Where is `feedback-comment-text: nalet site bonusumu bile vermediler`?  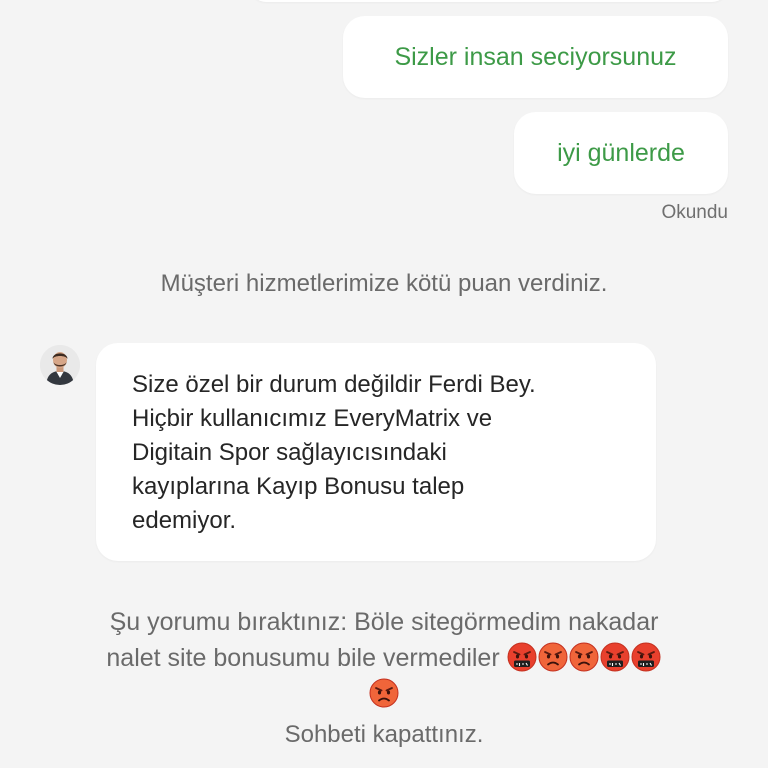
feedback-comment-text: nalet site bonusumu bile vermediler is located at coordinates (303, 658).